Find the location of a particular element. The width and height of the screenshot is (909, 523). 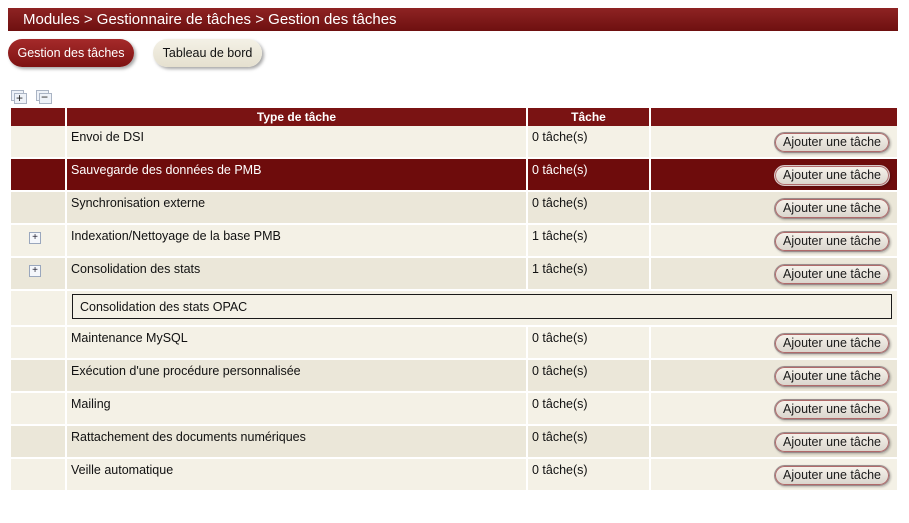

task-type: Exécution d'une procédure personnalisée is located at coordinates (296, 376).